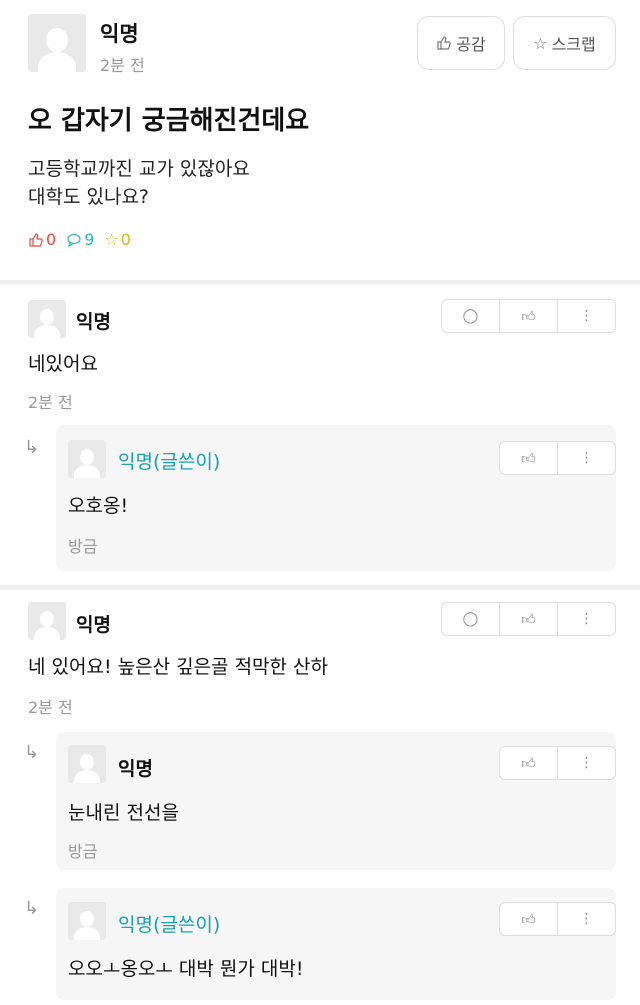  I want to click on post-author: 익명, so click(119, 34).